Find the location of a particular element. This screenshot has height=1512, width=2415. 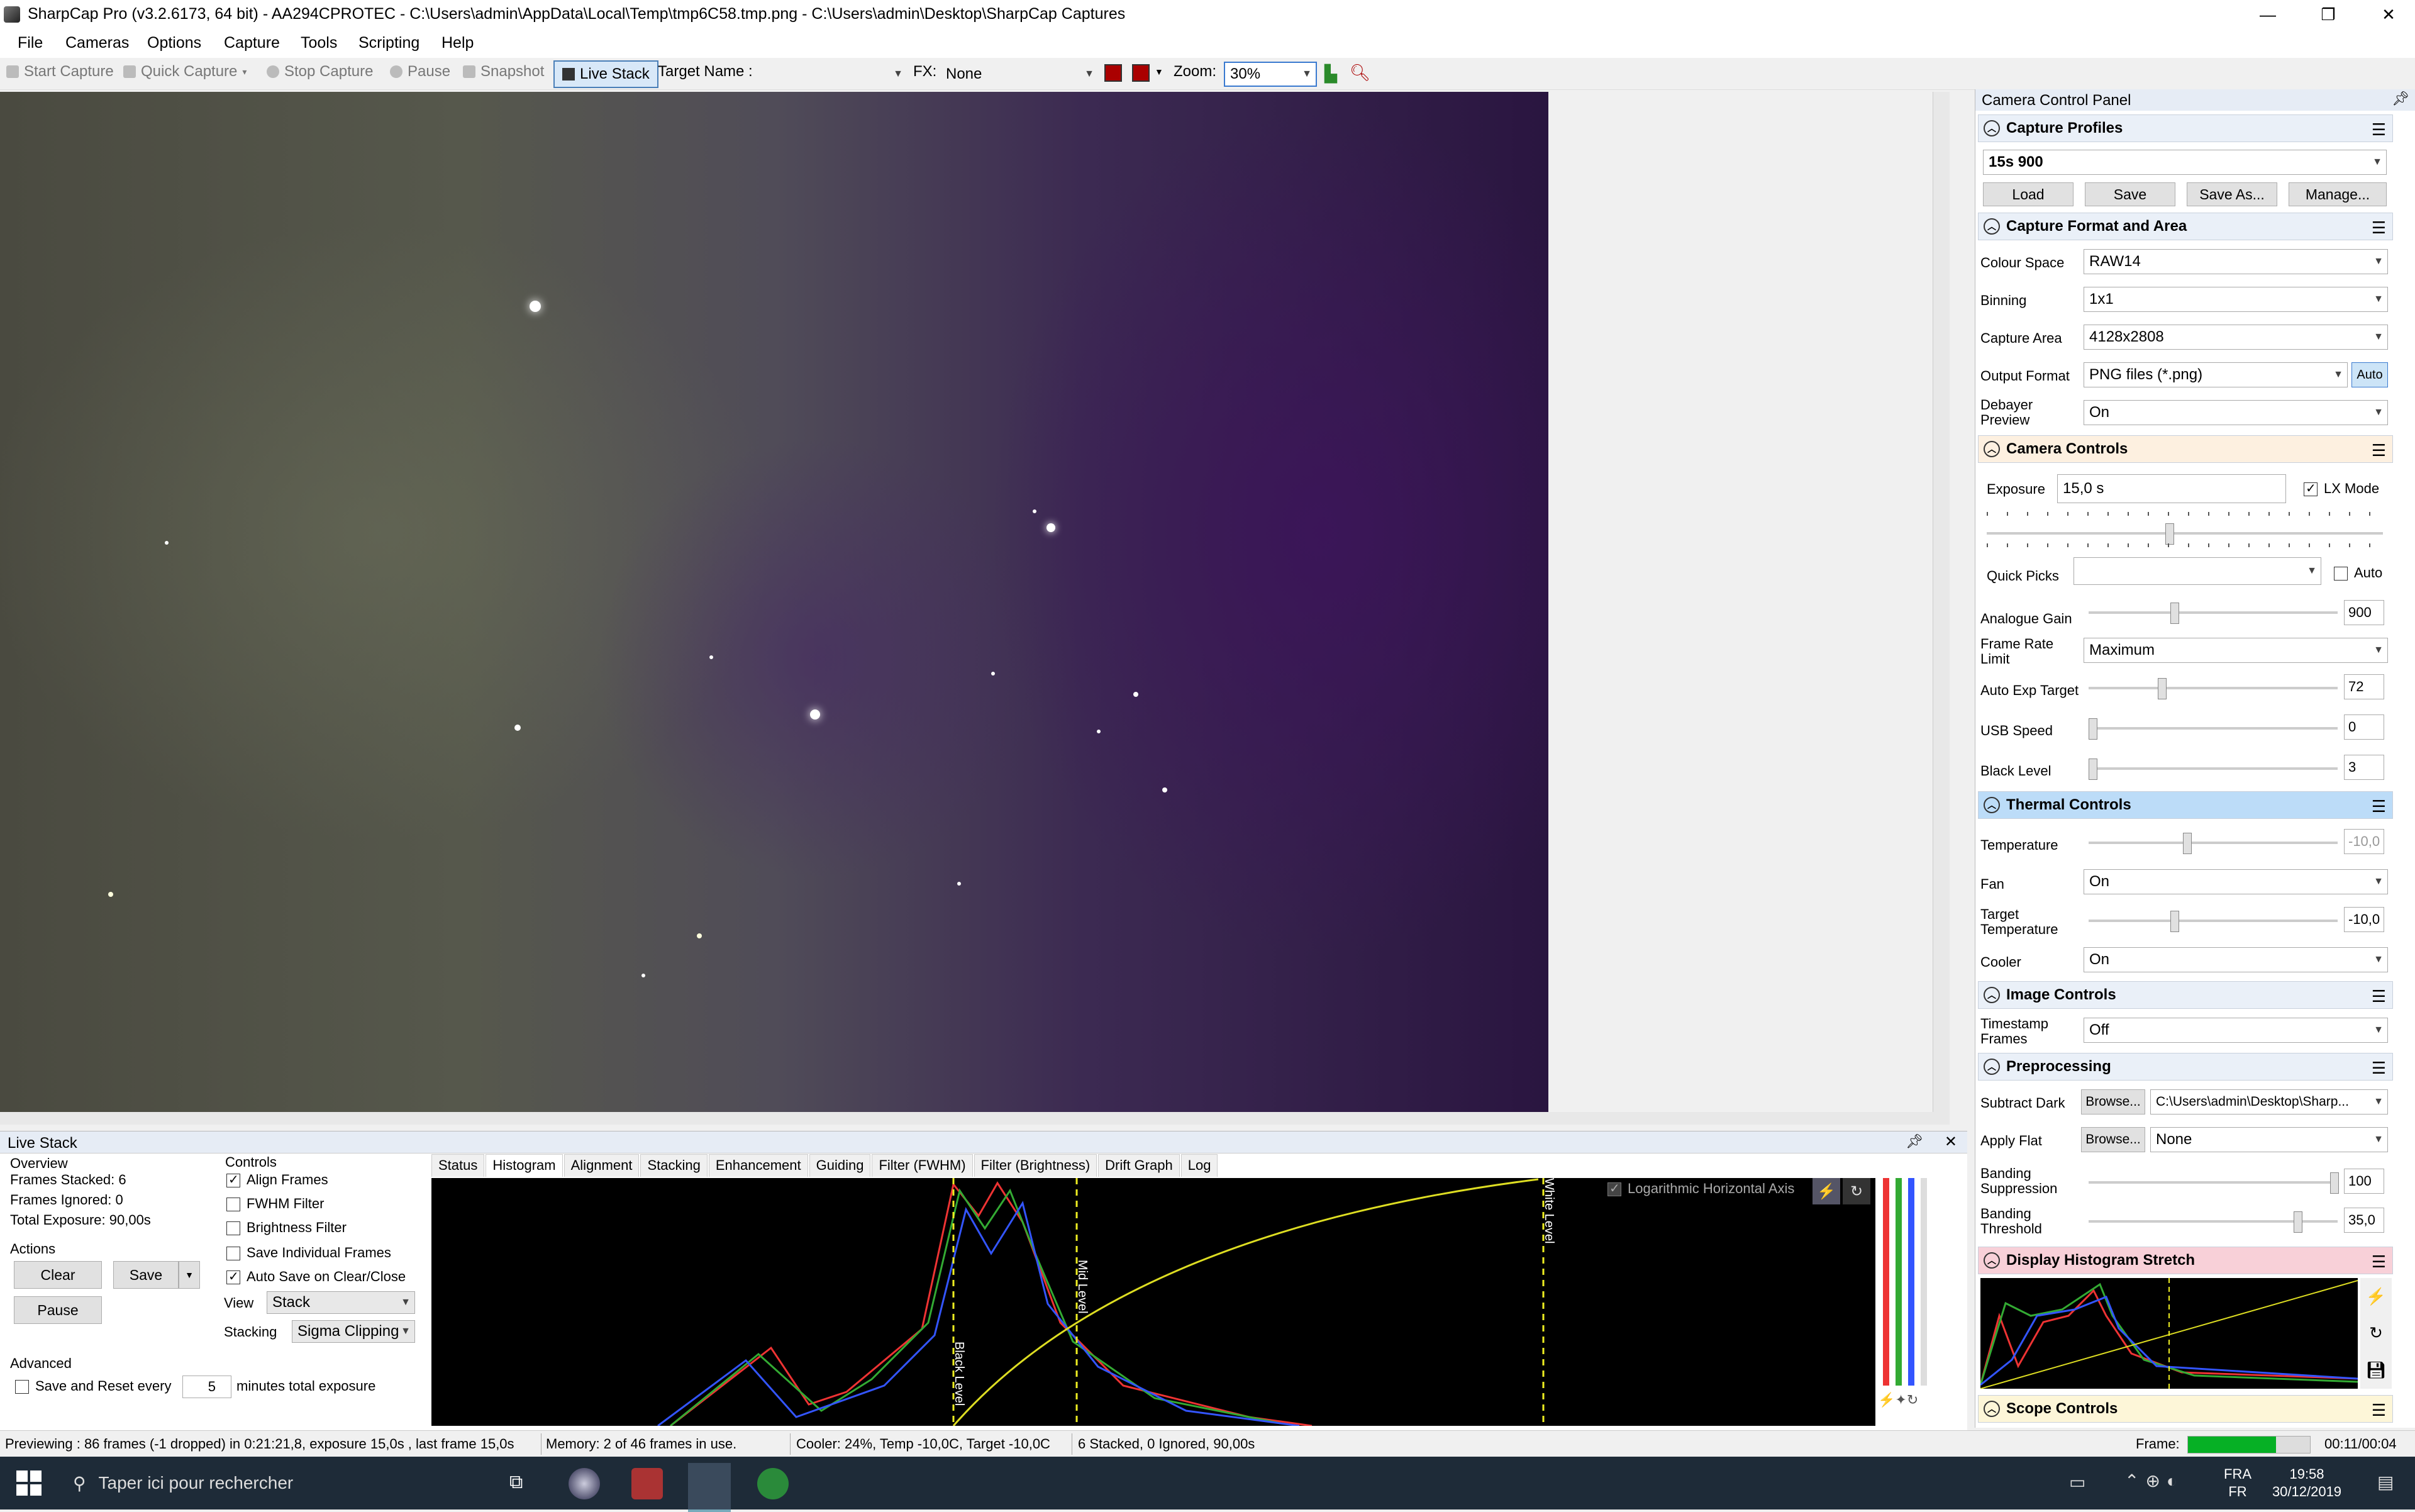

image-vertical-scrollbar is located at coordinates (1941, 608).